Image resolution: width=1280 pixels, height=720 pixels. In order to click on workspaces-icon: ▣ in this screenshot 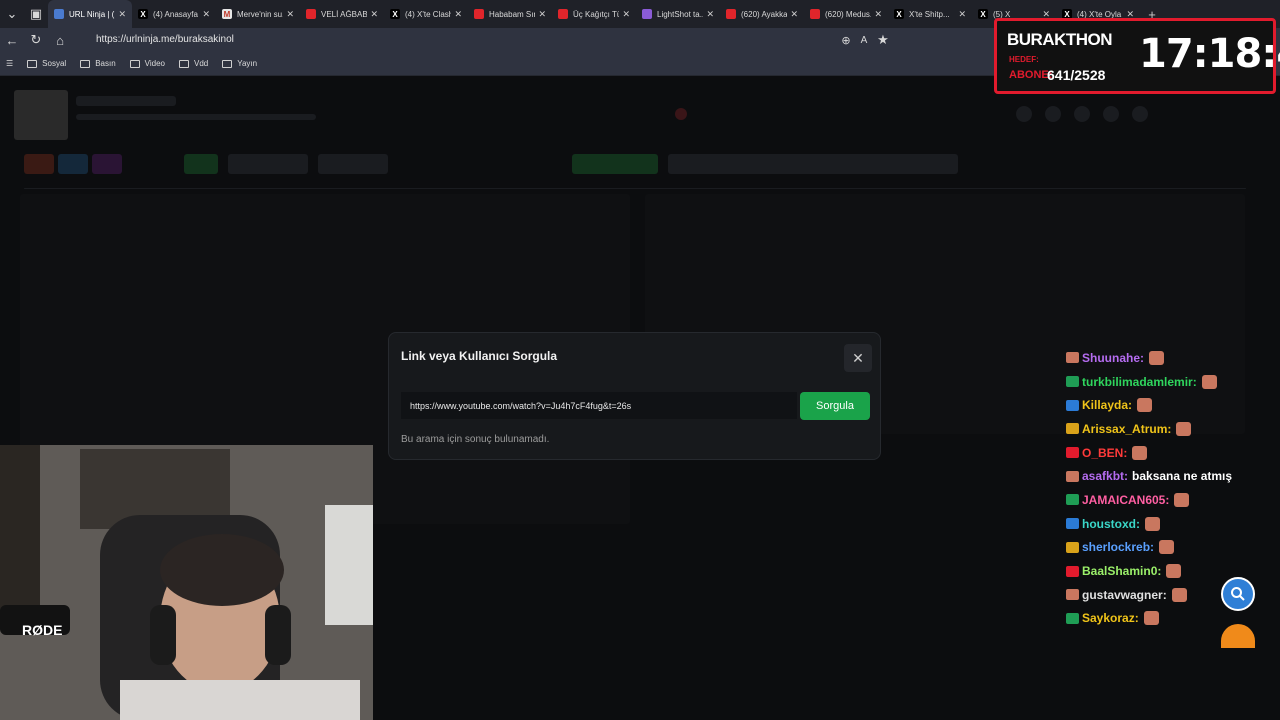, I will do `click(36, 14)`.